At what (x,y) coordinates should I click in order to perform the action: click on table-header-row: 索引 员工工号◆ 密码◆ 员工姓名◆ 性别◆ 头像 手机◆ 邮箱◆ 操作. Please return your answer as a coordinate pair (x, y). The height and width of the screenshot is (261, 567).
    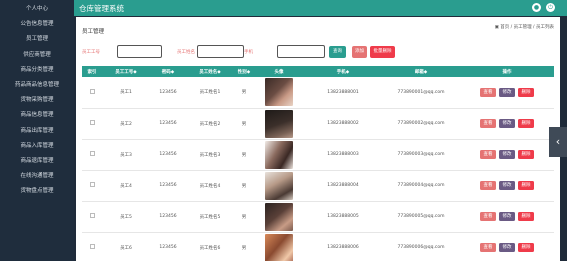
    Looking at the image, I should click on (318, 71).